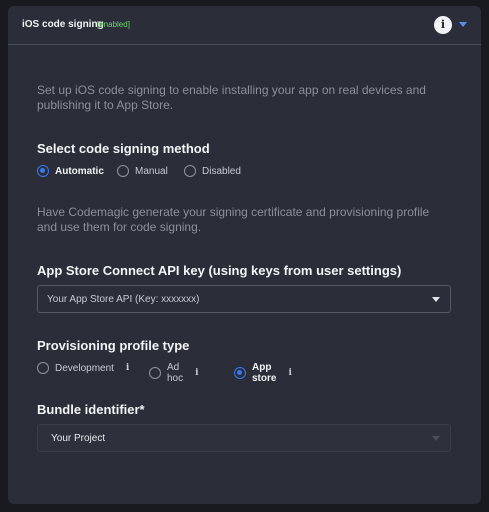 The height and width of the screenshot is (512, 489). I want to click on radio-app-store-label: App store, so click(264, 373).